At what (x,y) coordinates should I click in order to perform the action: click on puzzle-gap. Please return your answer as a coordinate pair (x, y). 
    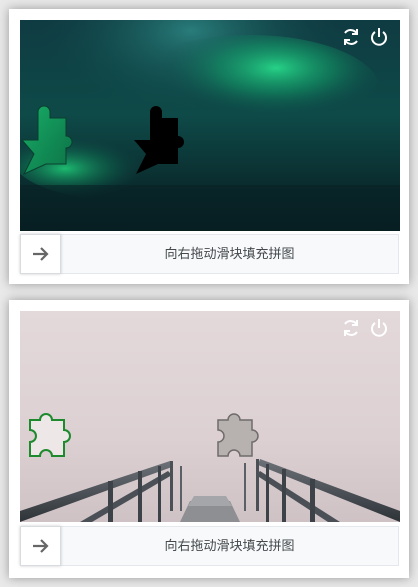
    Looking at the image, I should click on (238, 435).